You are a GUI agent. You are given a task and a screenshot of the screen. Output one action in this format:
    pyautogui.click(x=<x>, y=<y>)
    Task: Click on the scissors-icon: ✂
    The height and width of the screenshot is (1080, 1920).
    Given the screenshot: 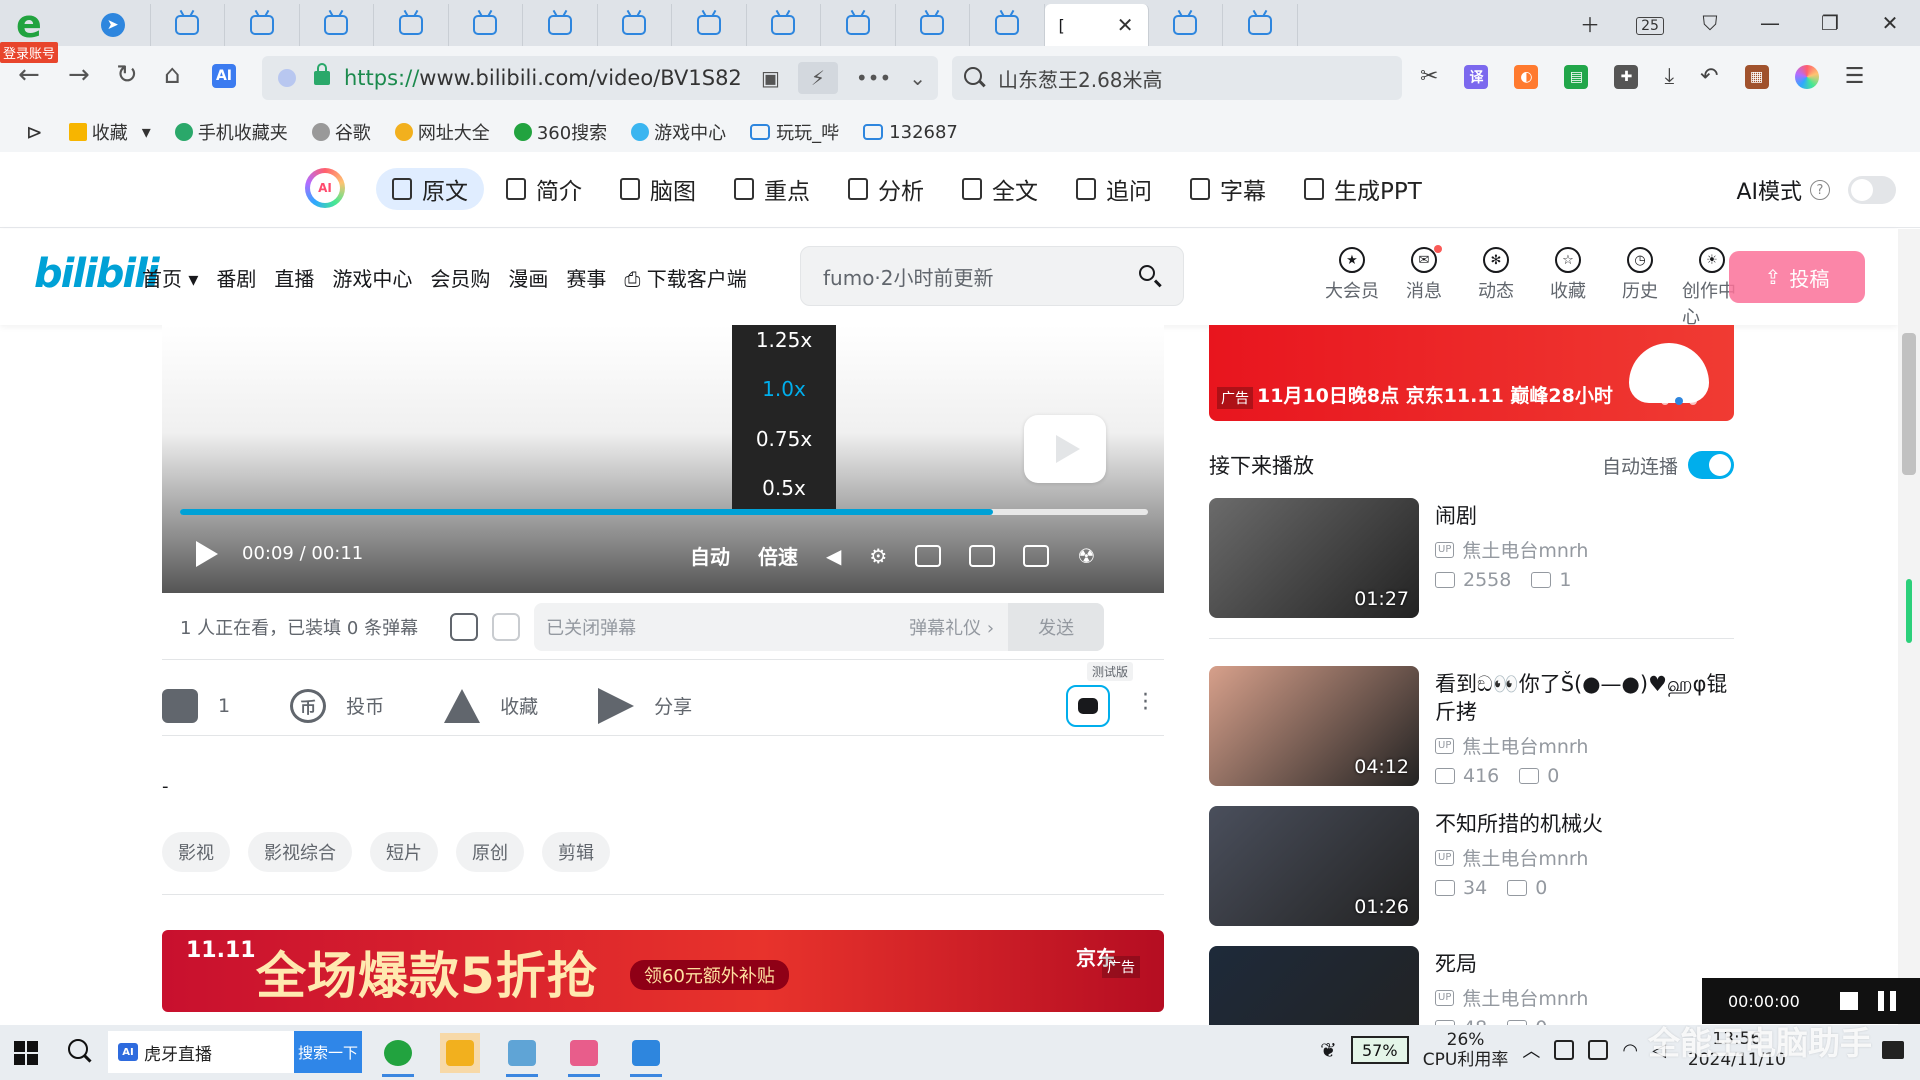 What is the action you would take?
    pyautogui.click(x=1429, y=76)
    